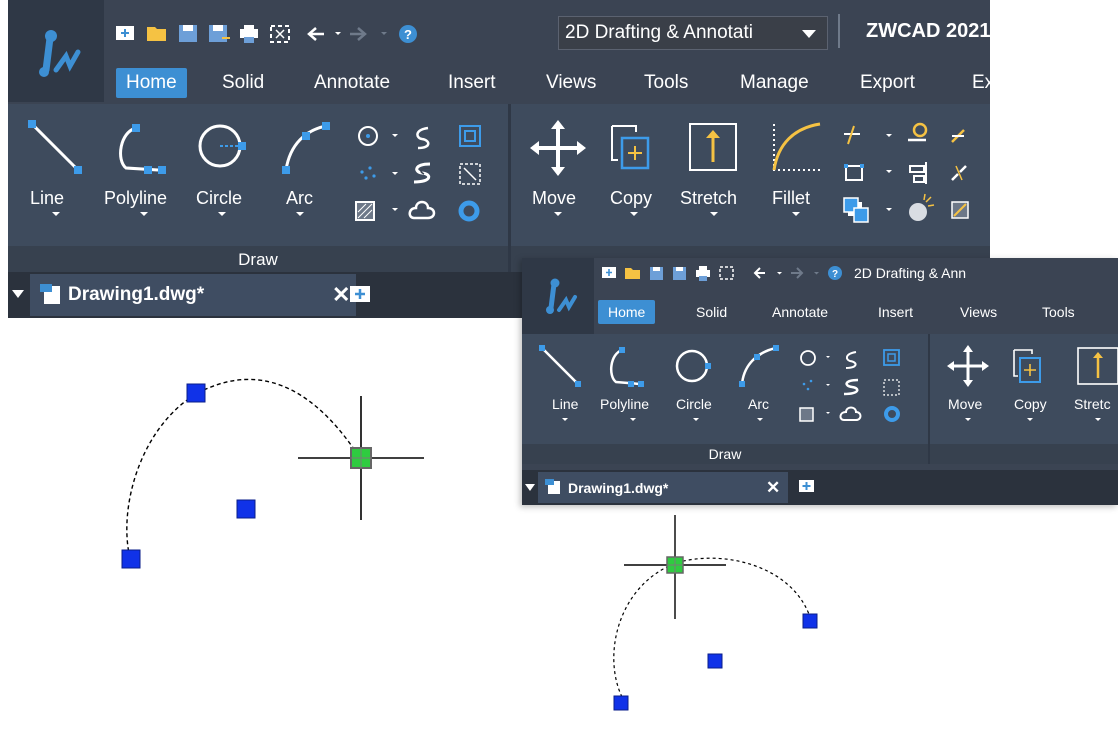 The image size is (1118, 738). What do you see at coordinates (219, 33) in the screenshot?
I see `save-as-icon` at bounding box center [219, 33].